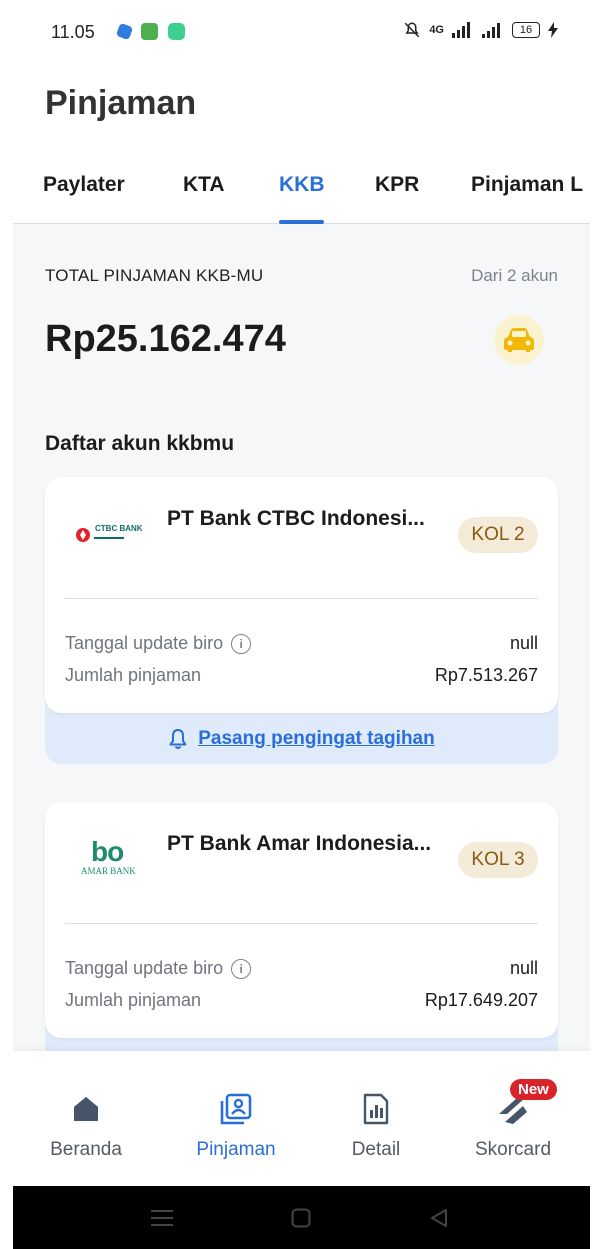  I want to click on page-title: Pinjaman, so click(121, 103).